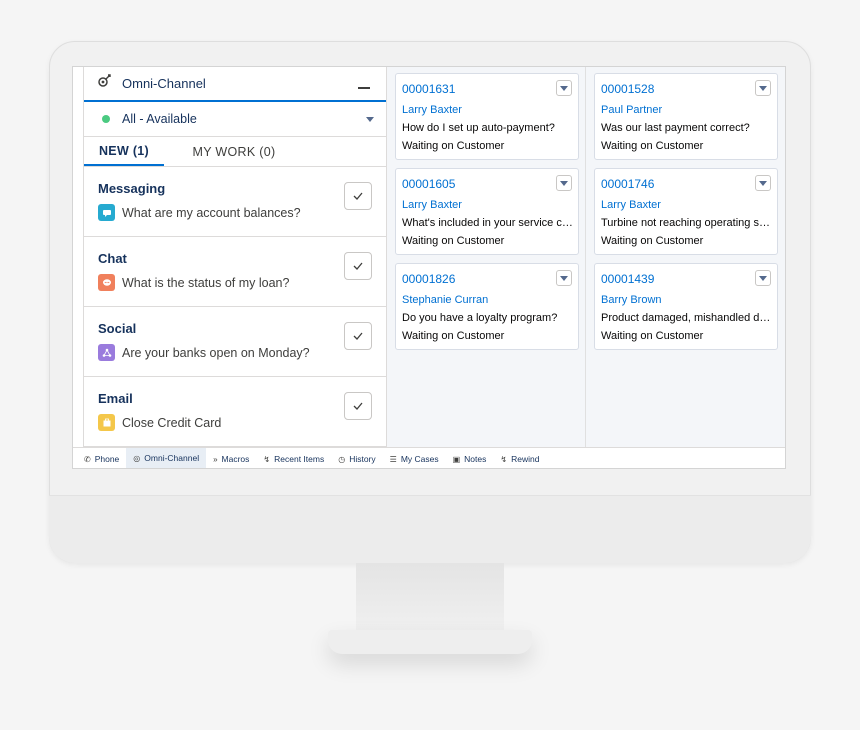 Image resolution: width=860 pixels, height=730 pixels. What do you see at coordinates (504, 459) in the screenshot?
I see `lightning-icon: ↯` at bounding box center [504, 459].